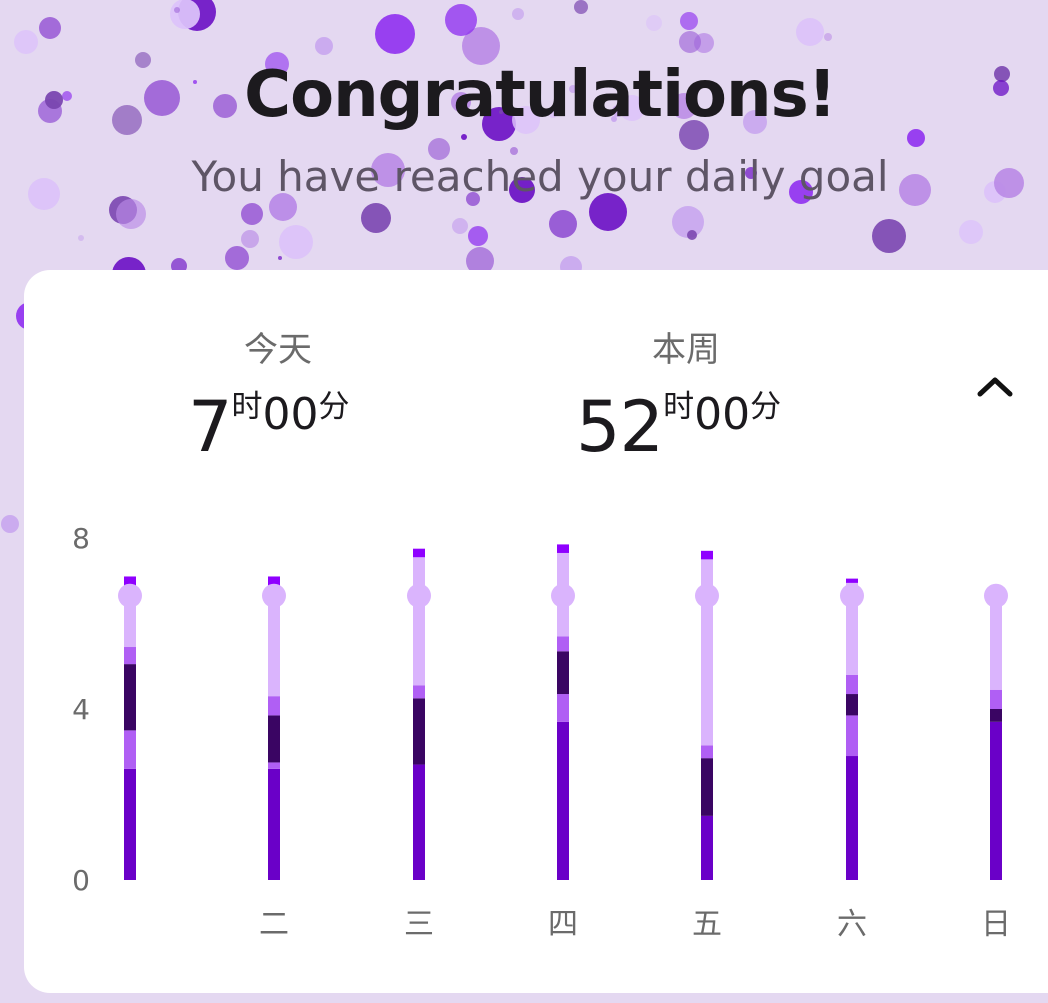 This screenshot has height=1003, width=1048. I want to click on y-tick-label: 8, so click(81, 538).